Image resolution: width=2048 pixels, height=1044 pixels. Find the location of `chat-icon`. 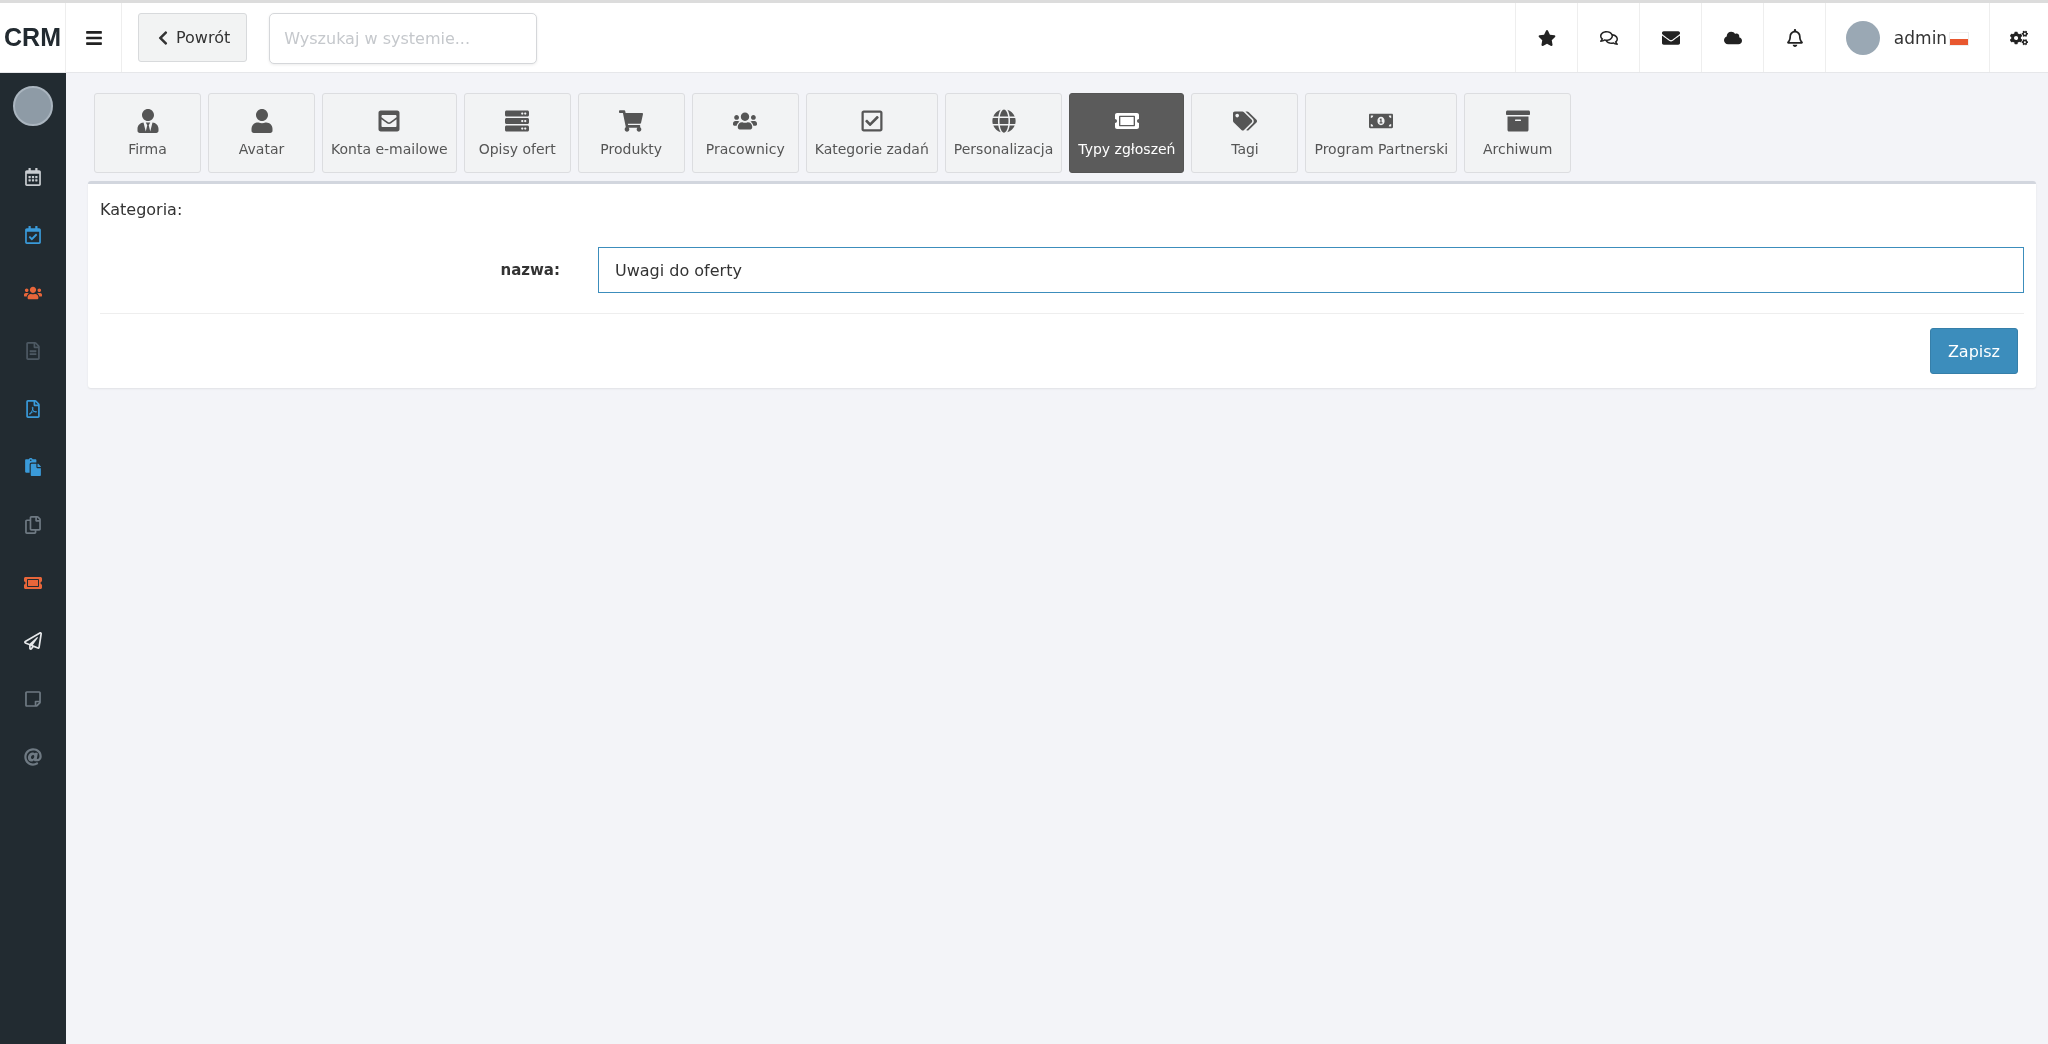

chat-icon is located at coordinates (1608, 37).